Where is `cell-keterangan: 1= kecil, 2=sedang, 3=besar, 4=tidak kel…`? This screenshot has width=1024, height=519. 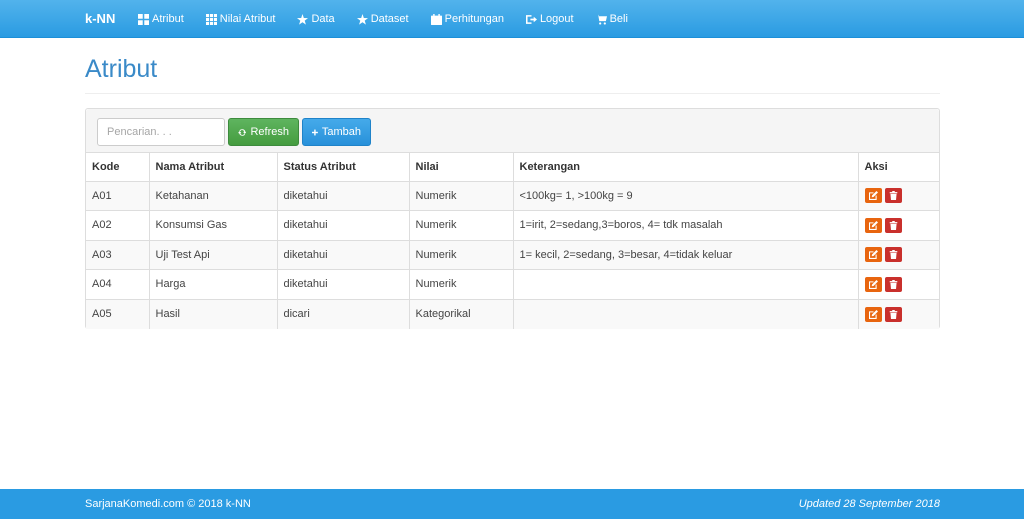 cell-keterangan: 1= kecil, 2=sedang, 3=besar, 4=tidak kel… is located at coordinates (686, 255).